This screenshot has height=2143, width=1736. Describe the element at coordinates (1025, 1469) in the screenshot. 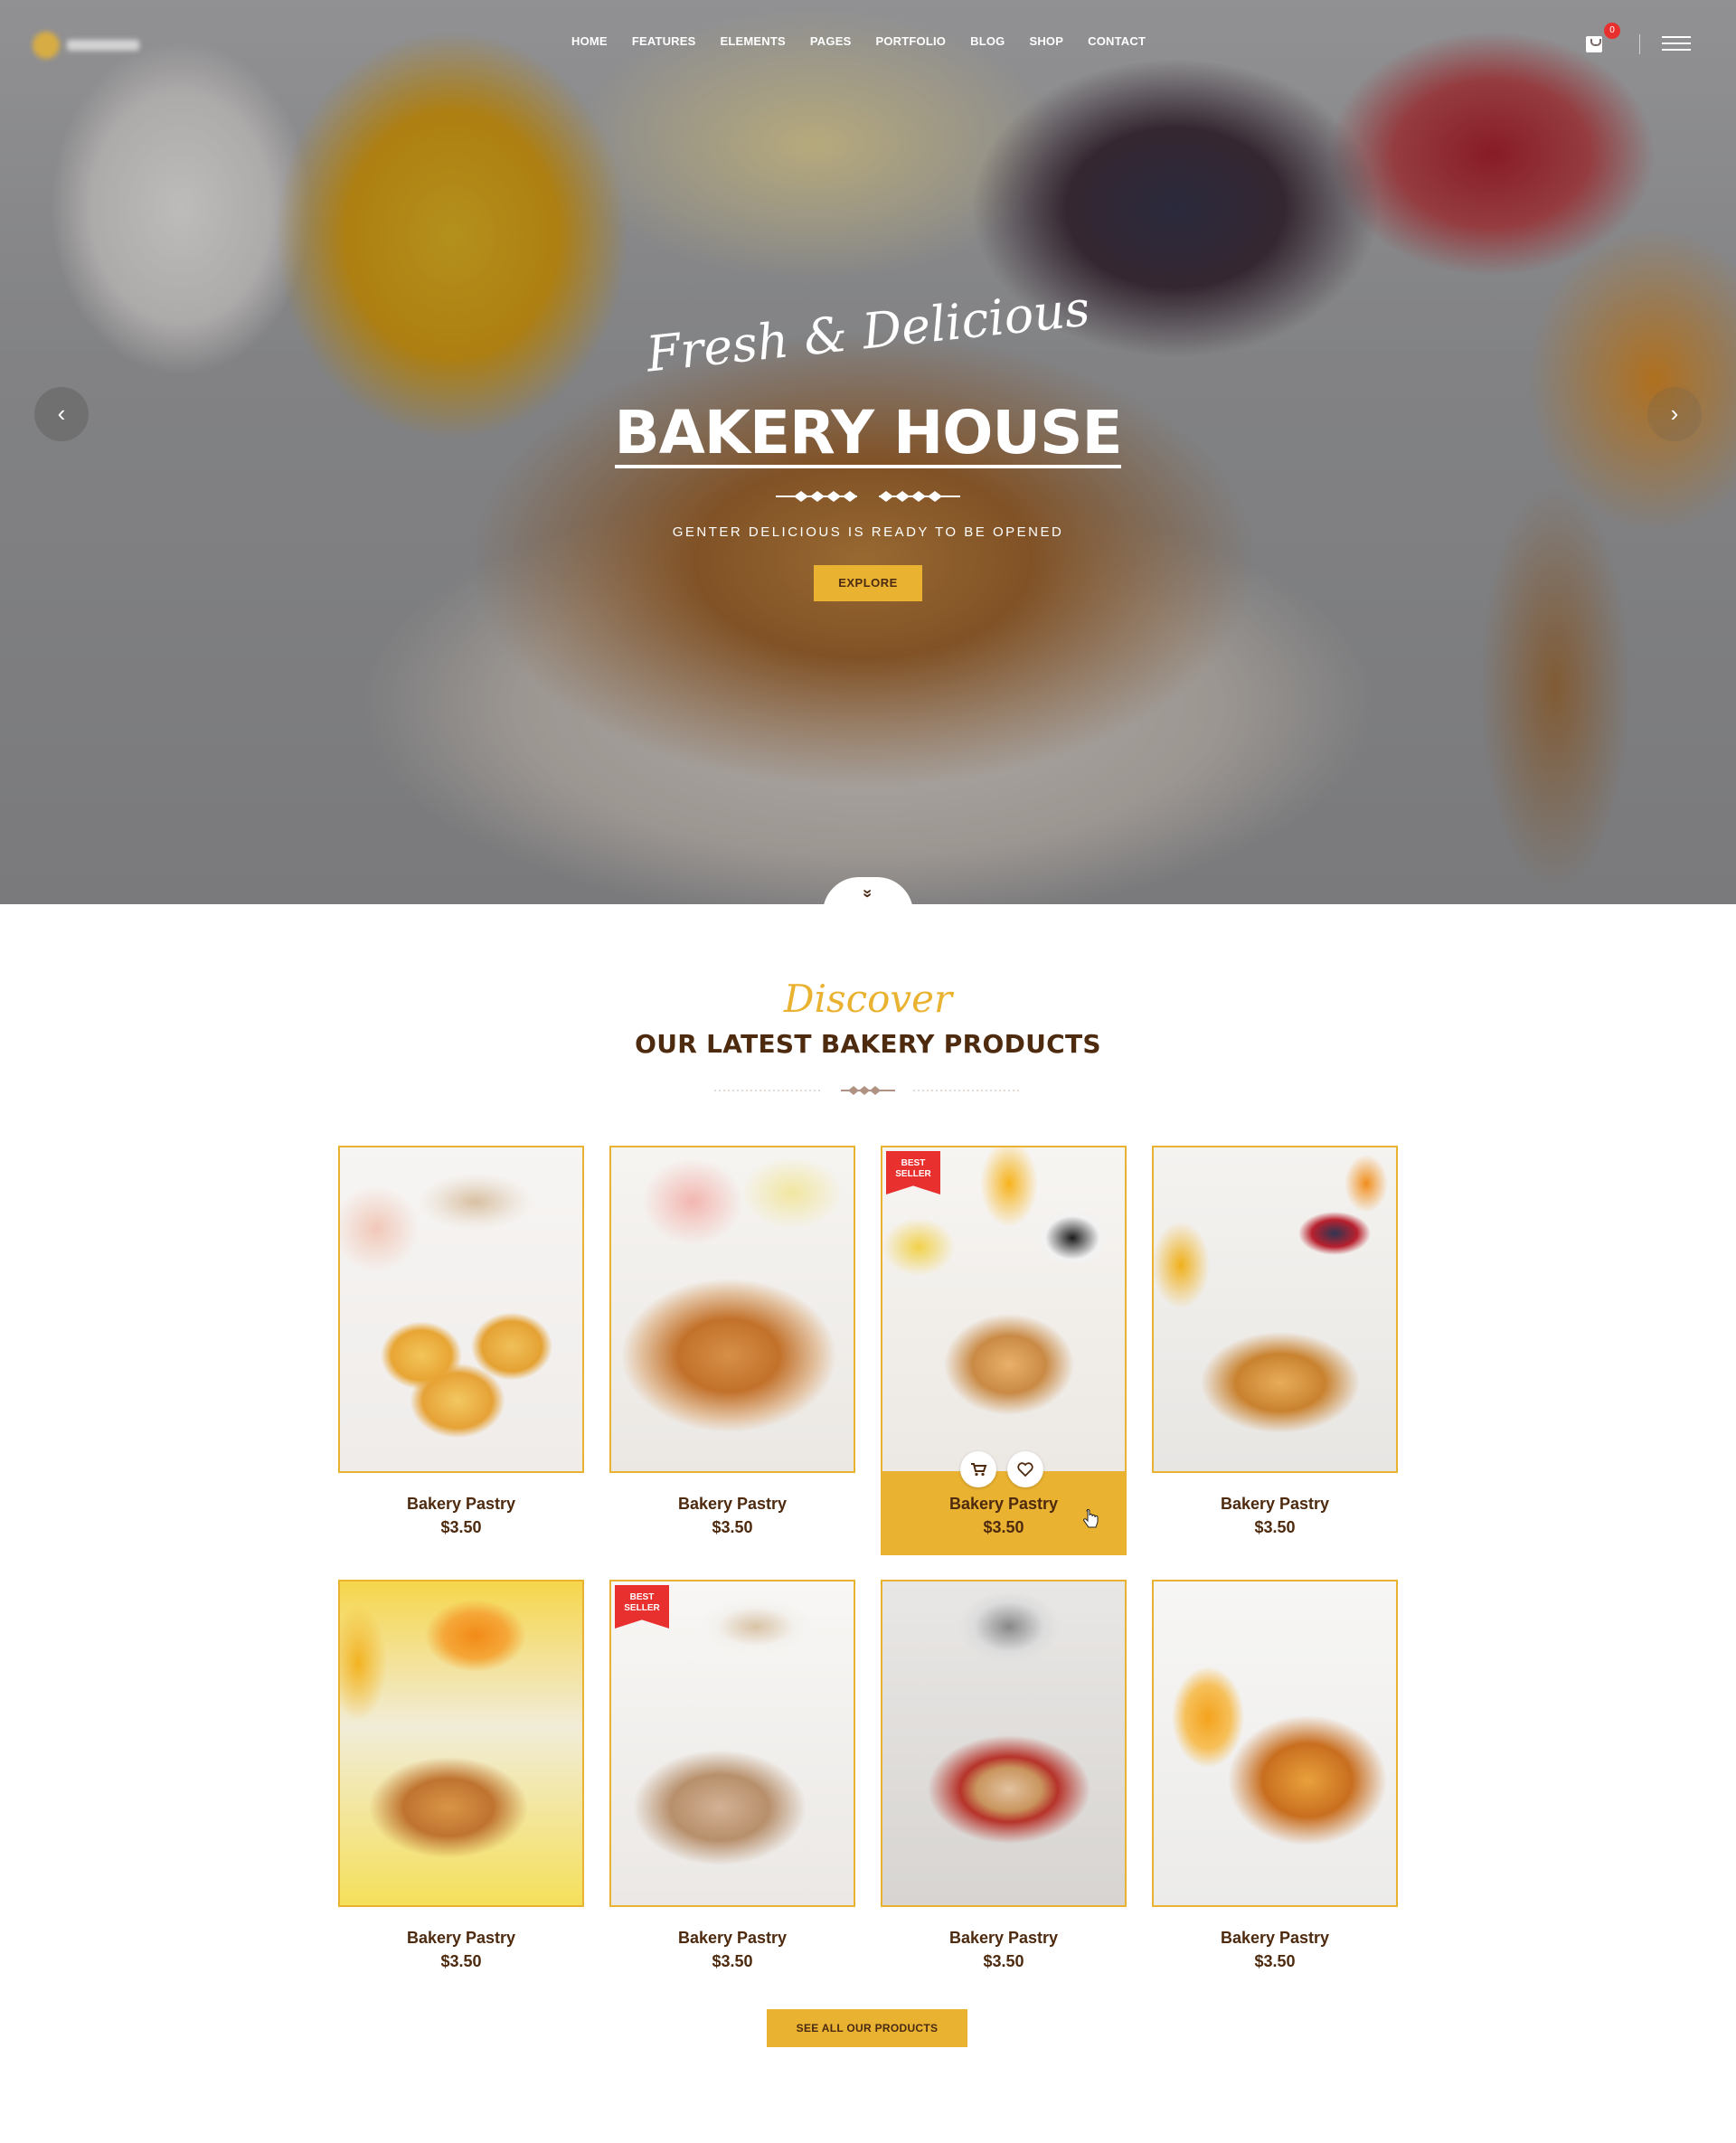

I see `heart-icon` at that location.